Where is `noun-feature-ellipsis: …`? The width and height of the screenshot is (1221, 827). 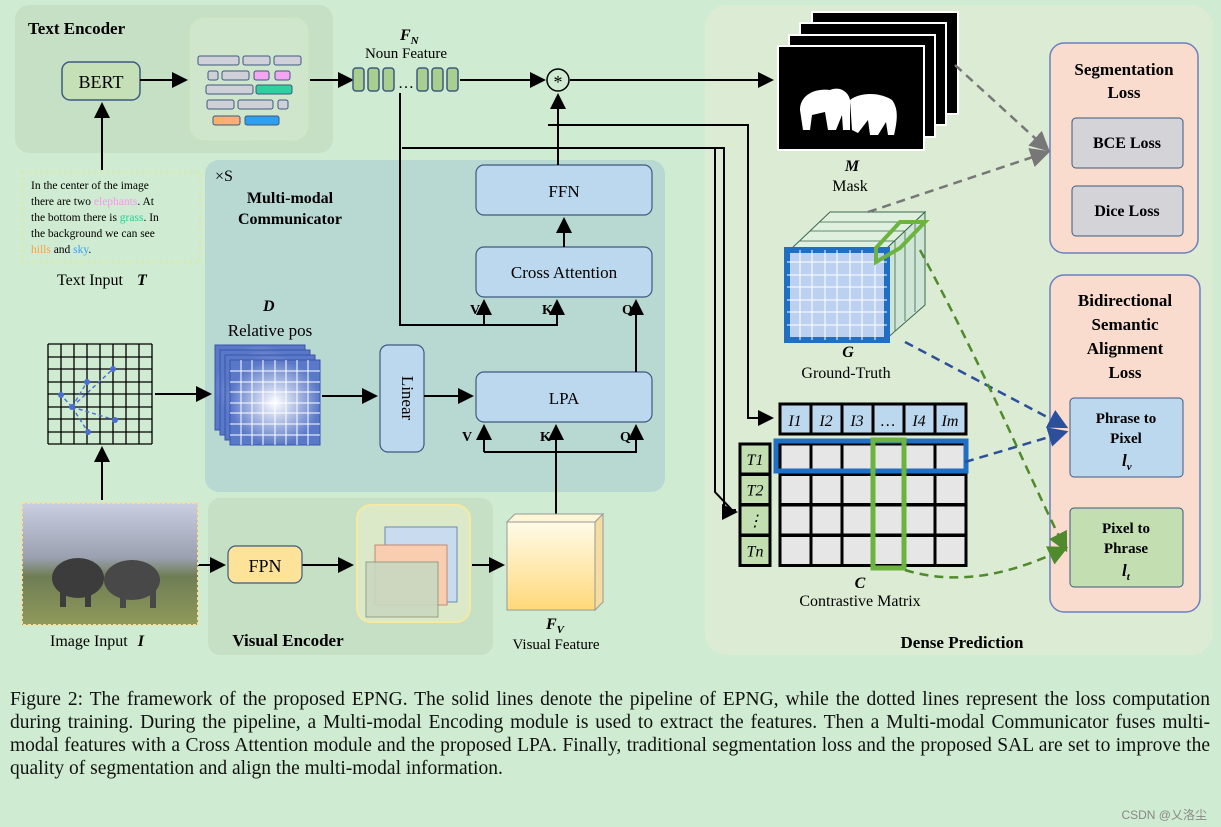
noun-feature-ellipsis: … is located at coordinates (406, 83).